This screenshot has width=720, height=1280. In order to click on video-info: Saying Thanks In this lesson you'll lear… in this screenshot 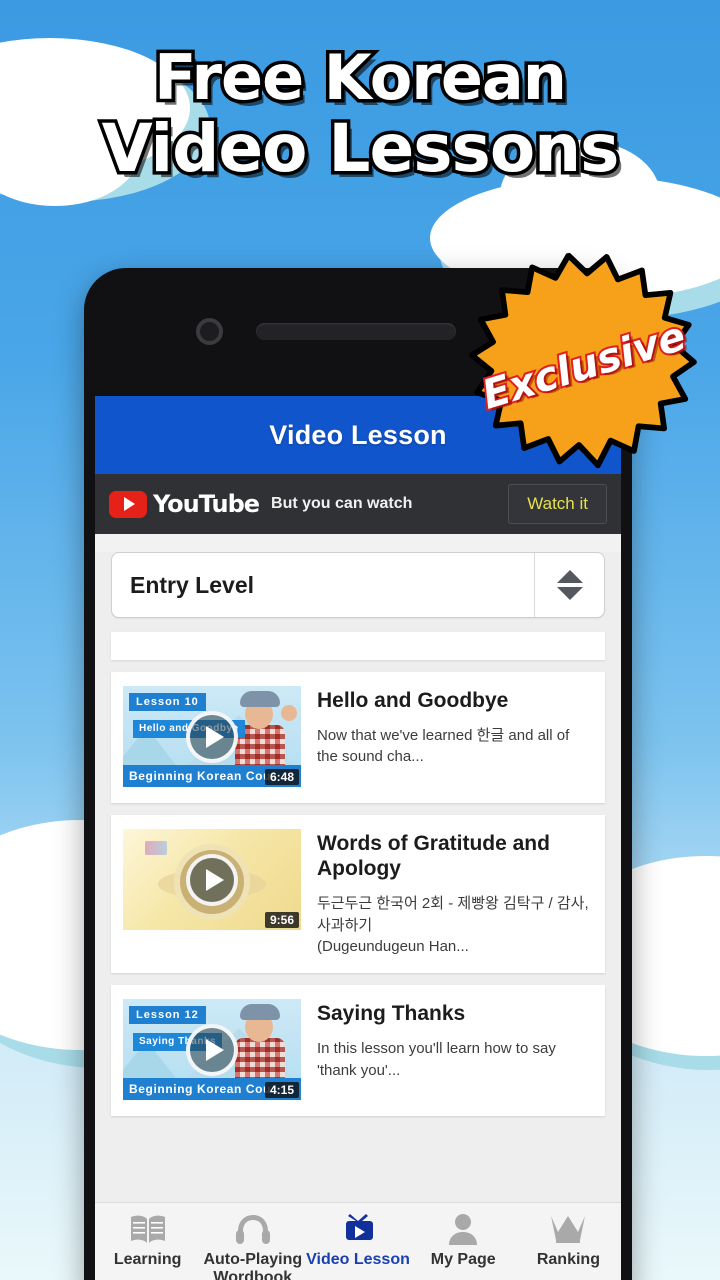, I will do `click(455, 1049)`.